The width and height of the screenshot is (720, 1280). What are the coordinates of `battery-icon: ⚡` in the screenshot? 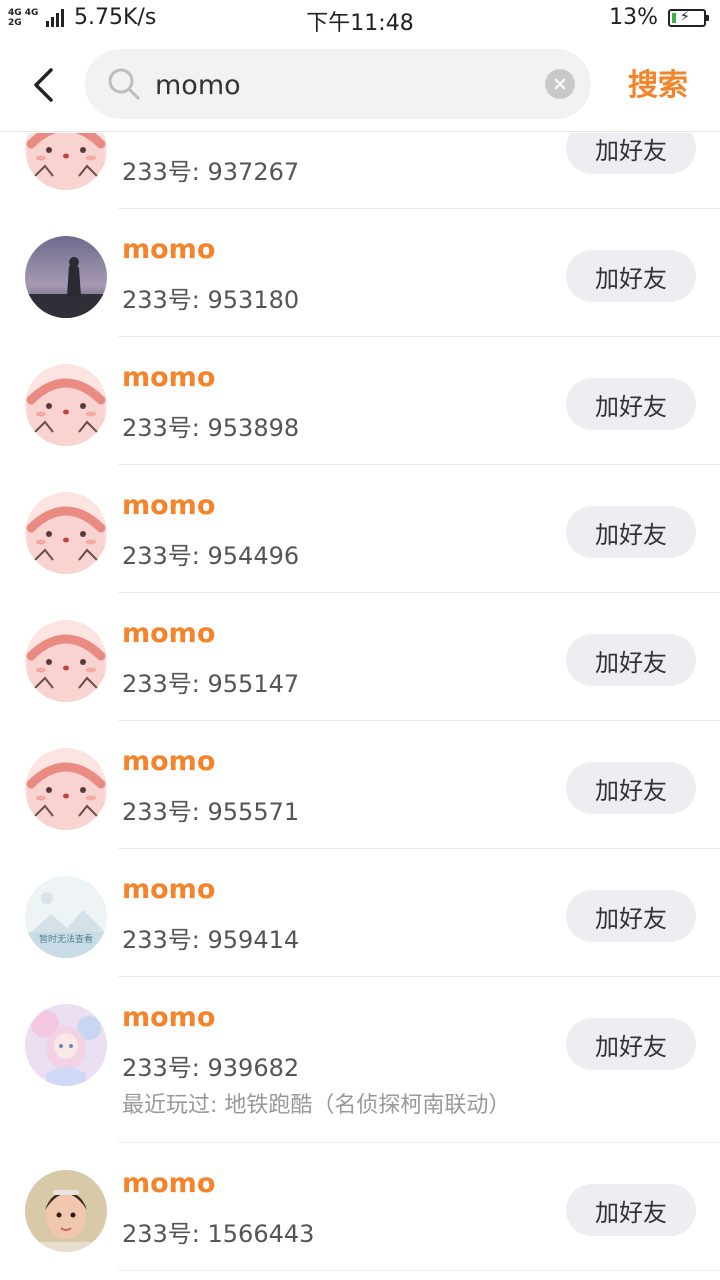 It's located at (688, 18).